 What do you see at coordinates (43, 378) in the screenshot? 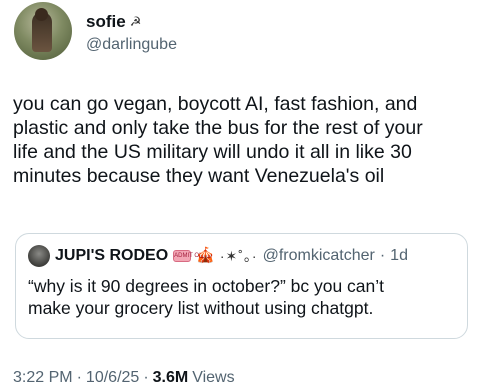
I see `tweet-time: 3:22 PM` at bounding box center [43, 378].